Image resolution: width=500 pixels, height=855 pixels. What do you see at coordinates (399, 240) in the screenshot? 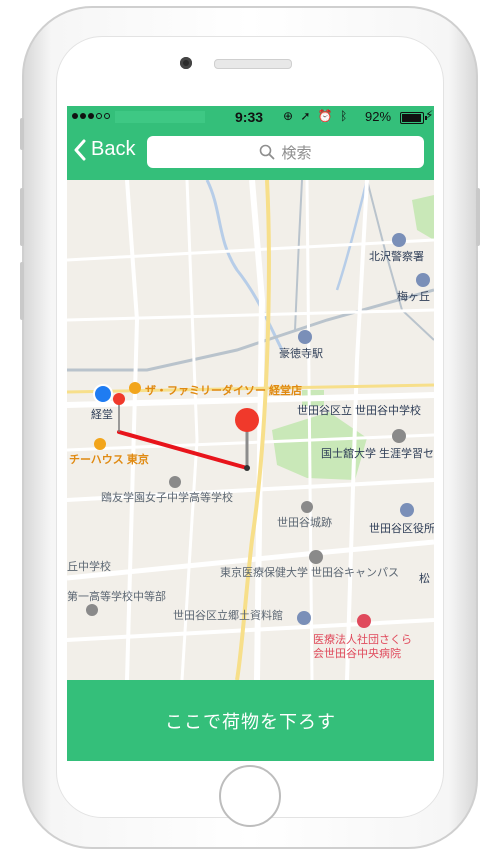
I see `police-icon` at bounding box center [399, 240].